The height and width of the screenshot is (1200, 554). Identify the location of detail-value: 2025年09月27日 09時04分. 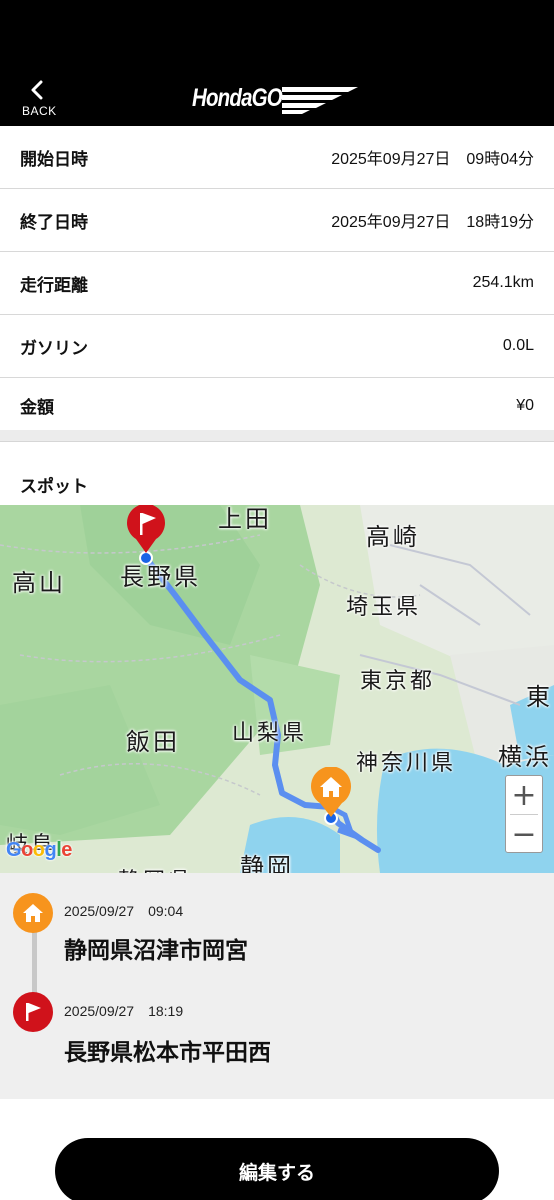
(432, 159).